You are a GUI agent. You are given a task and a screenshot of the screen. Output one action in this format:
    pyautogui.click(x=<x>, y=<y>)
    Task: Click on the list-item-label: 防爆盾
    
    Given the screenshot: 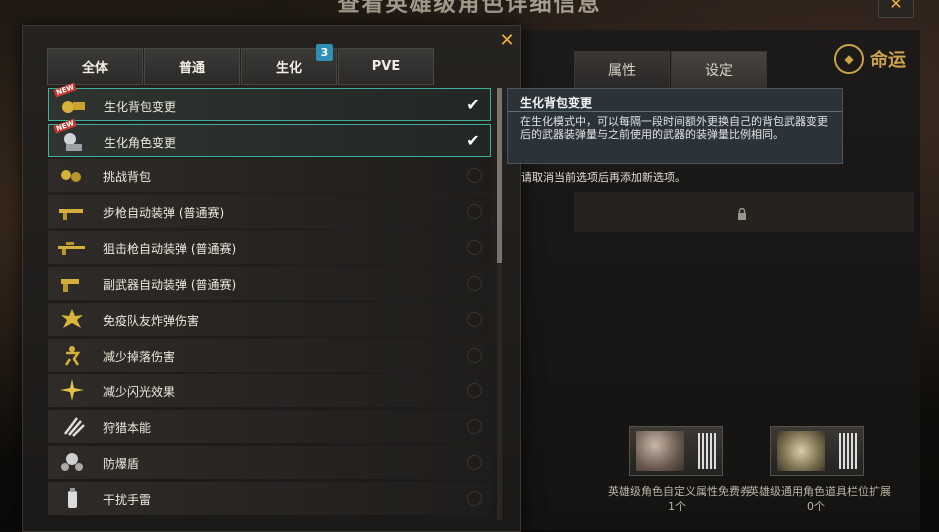 What is the action you would take?
    pyautogui.click(x=121, y=464)
    